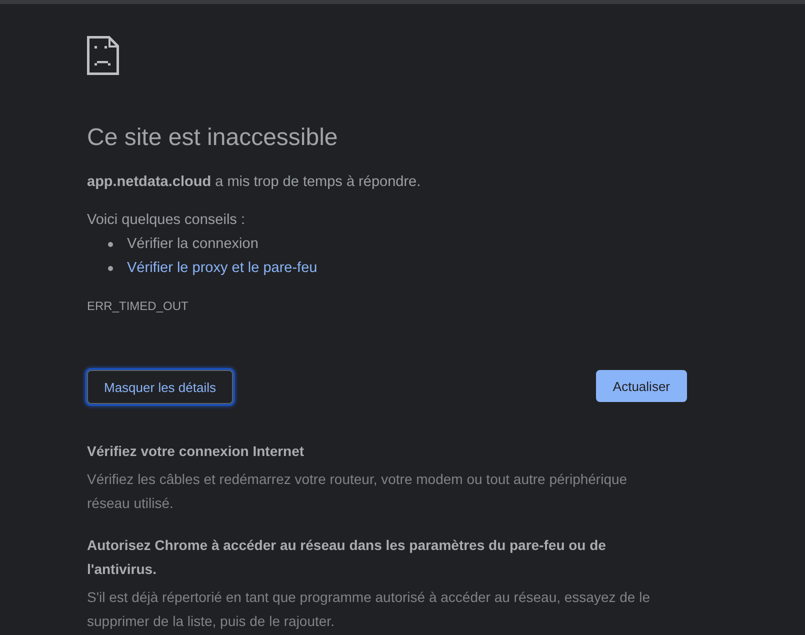  Describe the element at coordinates (160, 387) in the screenshot. I see `hide-details-button: Masquer les détails` at that location.